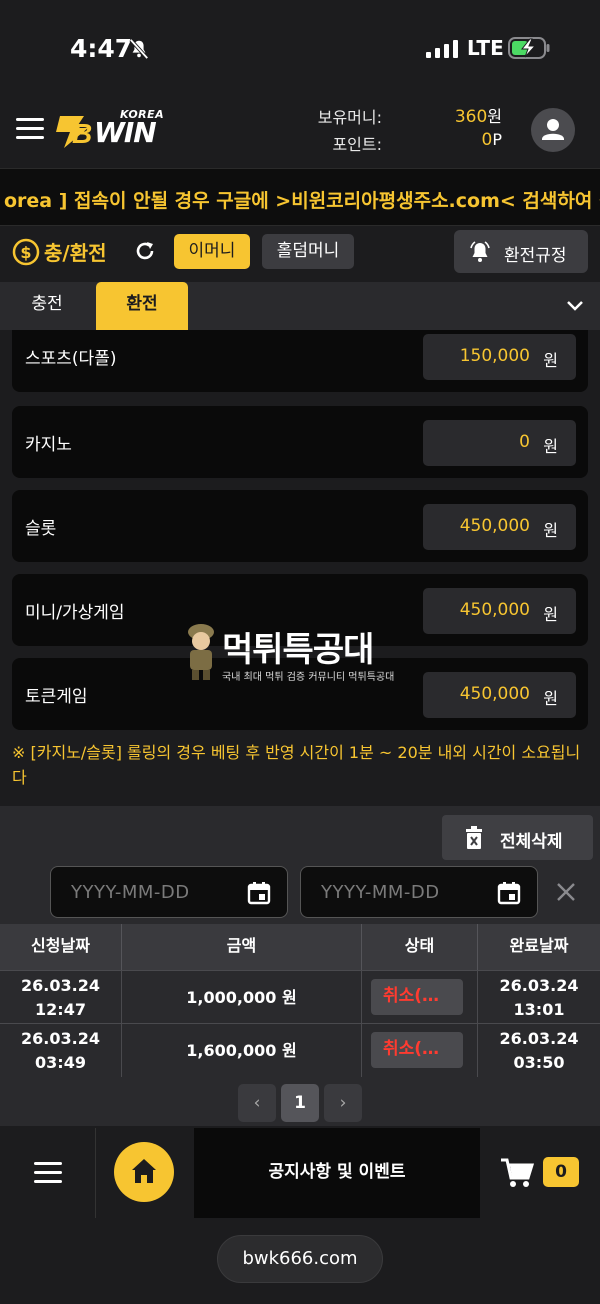 This screenshot has width=600, height=1304. Describe the element at coordinates (343, 1103) in the screenshot. I see `next-page-button: ›` at that location.